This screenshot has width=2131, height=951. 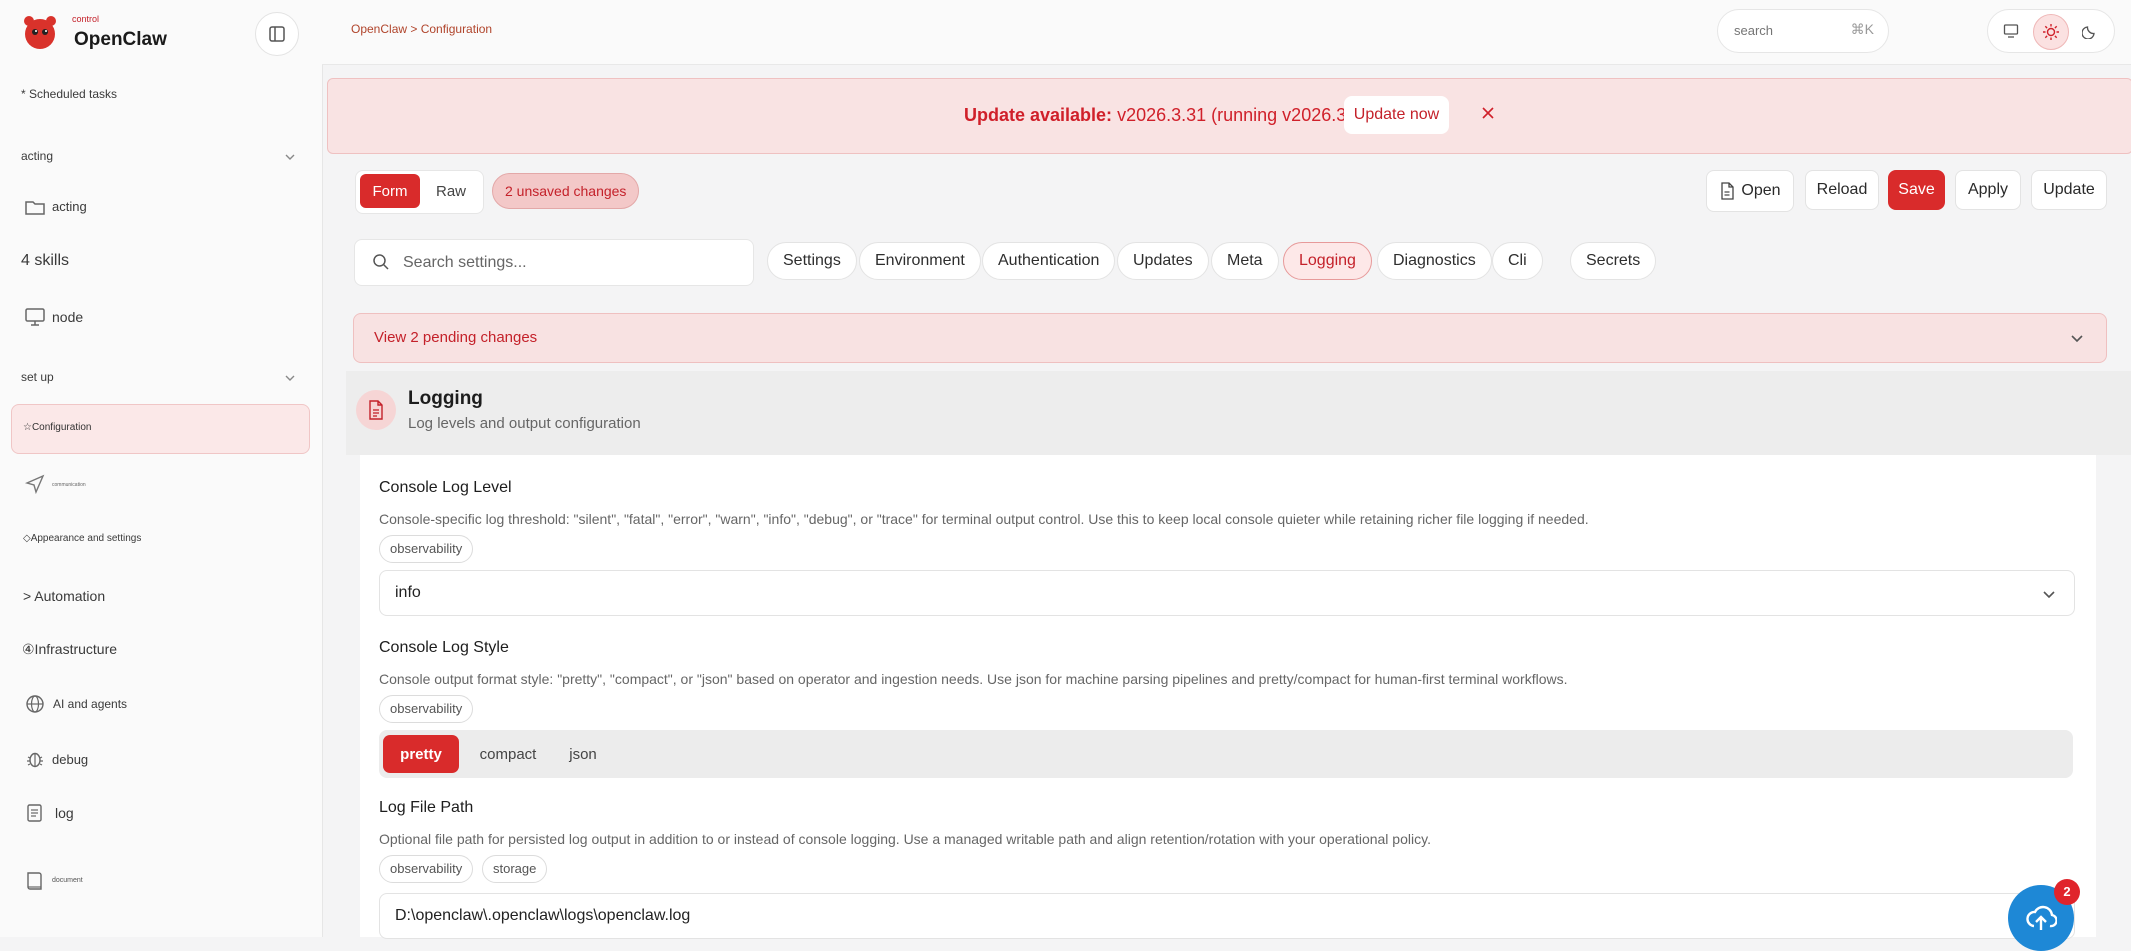 I want to click on folder-icon, so click(x=35, y=208).